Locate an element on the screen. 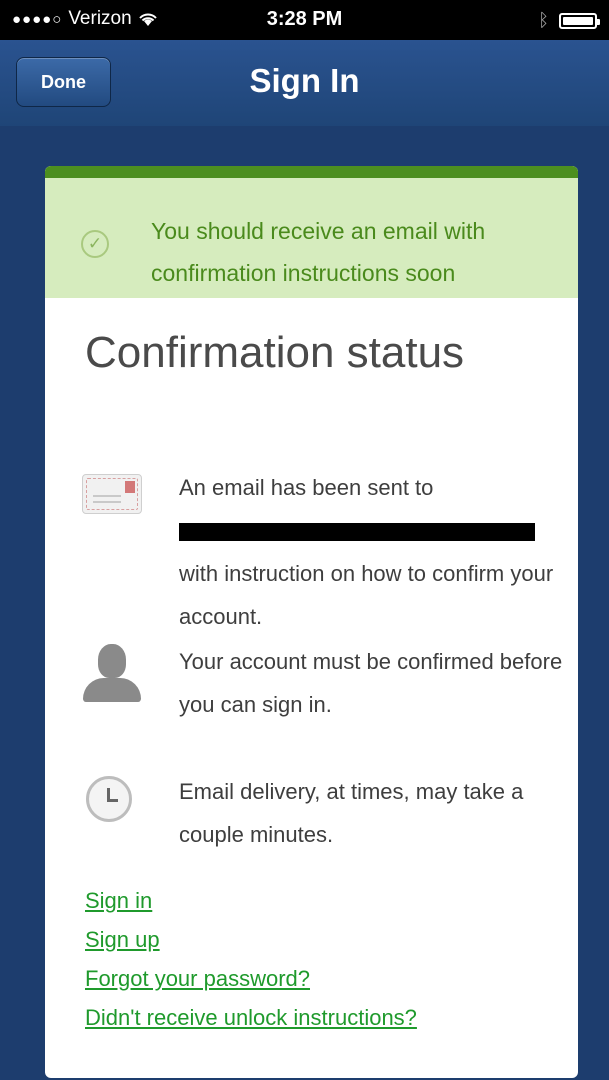 This screenshot has width=609, height=1080. sign-in-link: Sign in is located at coordinates (251, 900).